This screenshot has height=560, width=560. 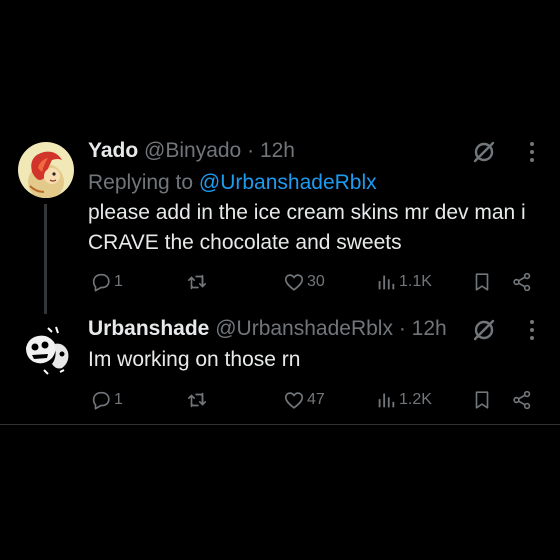 What do you see at coordinates (316, 281) in the screenshot?
I see `like-count: 30` at bounding box center [316, 281].